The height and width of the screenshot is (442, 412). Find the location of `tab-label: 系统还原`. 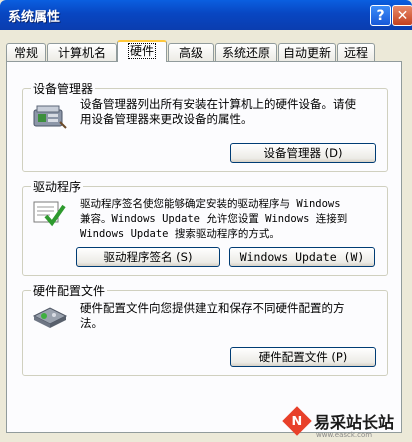

tab-label: 系统还原 is located at coordinates (245, 53).